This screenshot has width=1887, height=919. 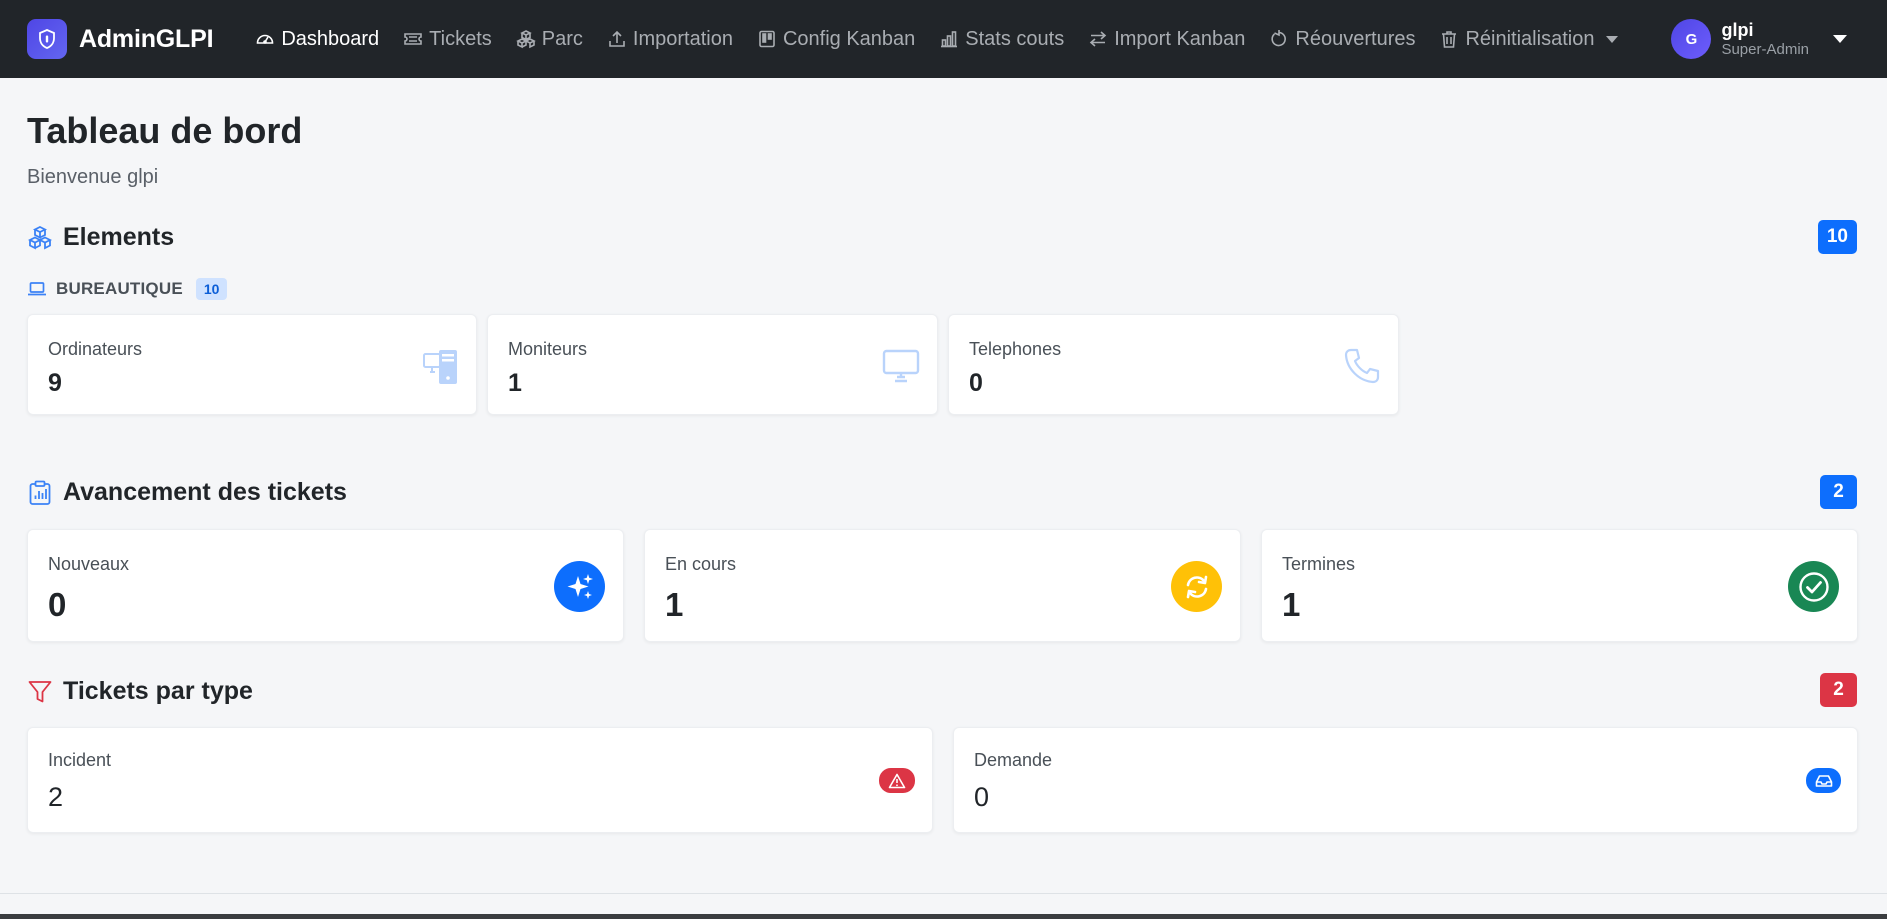 I want to click on nav-reouvertures-label: Réouvertures, so click(x=1355, y=38).